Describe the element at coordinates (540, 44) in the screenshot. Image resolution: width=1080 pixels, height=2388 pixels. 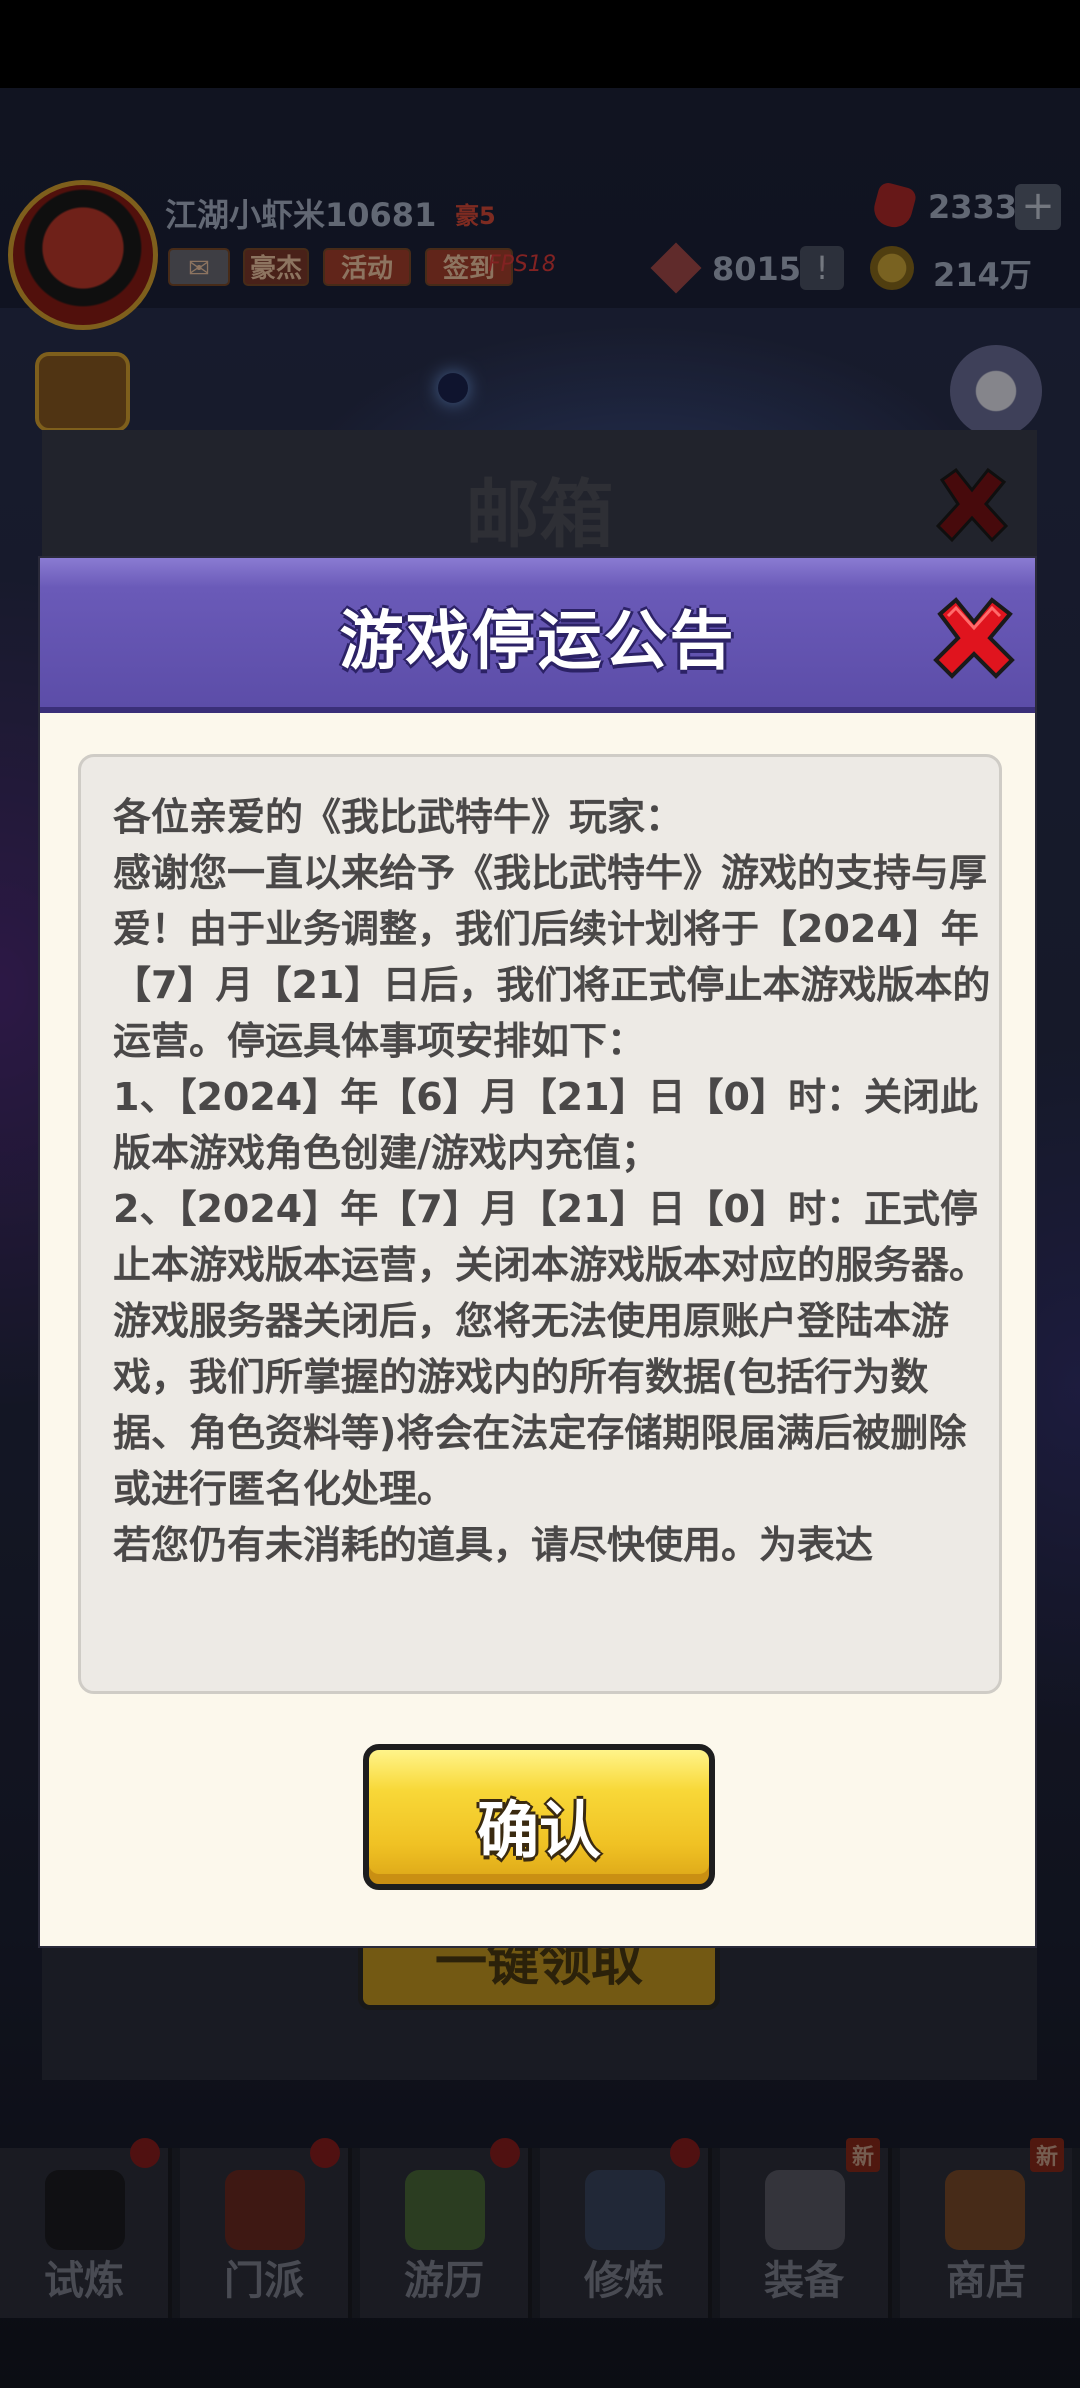
I see `status-bar` at that location.